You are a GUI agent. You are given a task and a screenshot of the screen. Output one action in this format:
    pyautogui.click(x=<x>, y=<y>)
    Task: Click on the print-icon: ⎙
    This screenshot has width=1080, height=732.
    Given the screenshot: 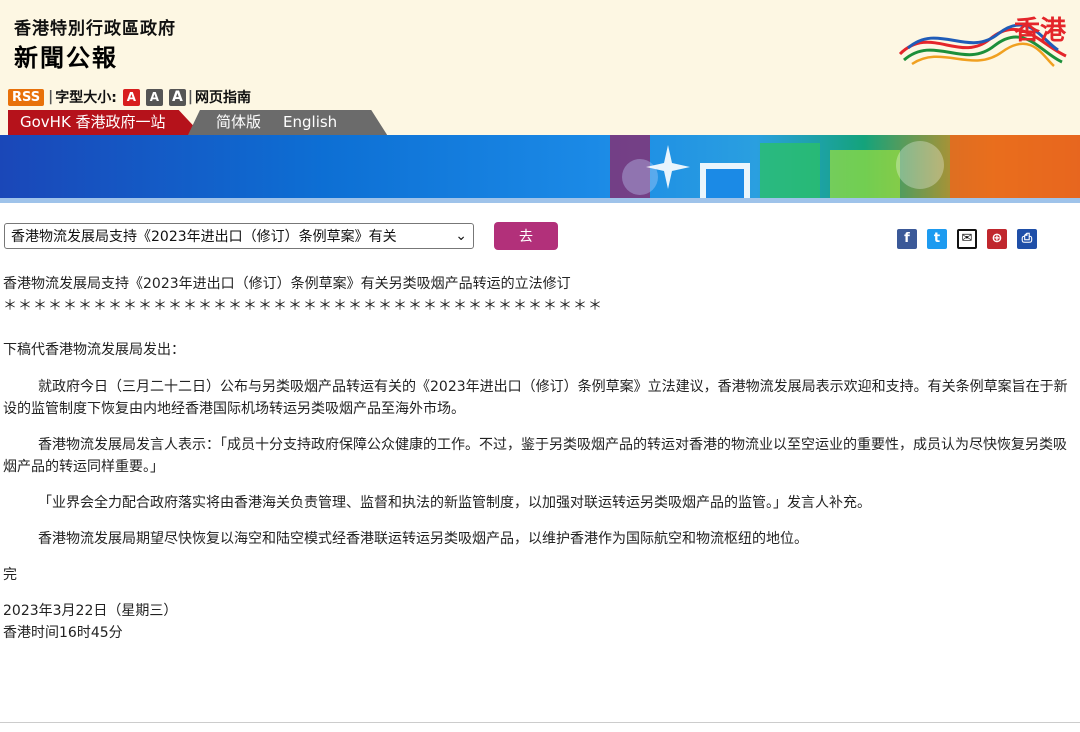 What is the action you would take?
    pyautogui.click(x=1027, y=239)
    